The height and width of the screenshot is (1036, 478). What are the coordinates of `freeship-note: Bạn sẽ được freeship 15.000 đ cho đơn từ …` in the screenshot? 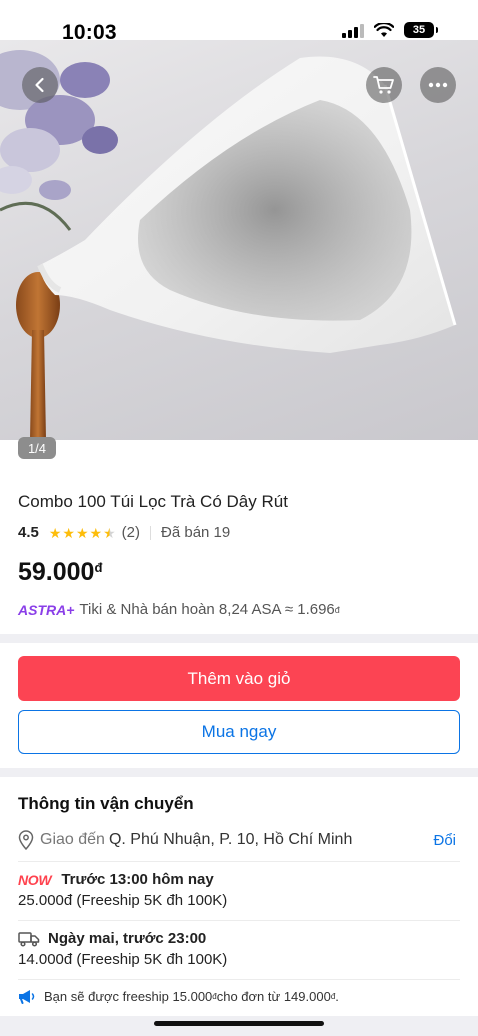 It's located at (178, 996).